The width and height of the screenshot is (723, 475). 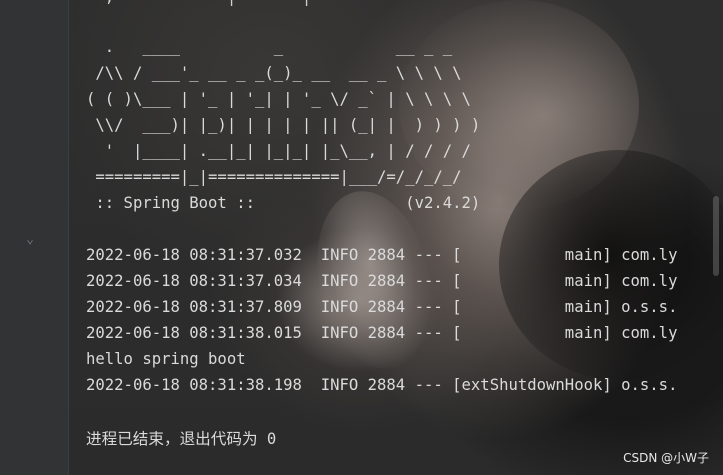 I want to click on console-top-fragment: , ' | '-' ' | ' ' ' ' ' ' ' ' ', so click(x=358, y=5).